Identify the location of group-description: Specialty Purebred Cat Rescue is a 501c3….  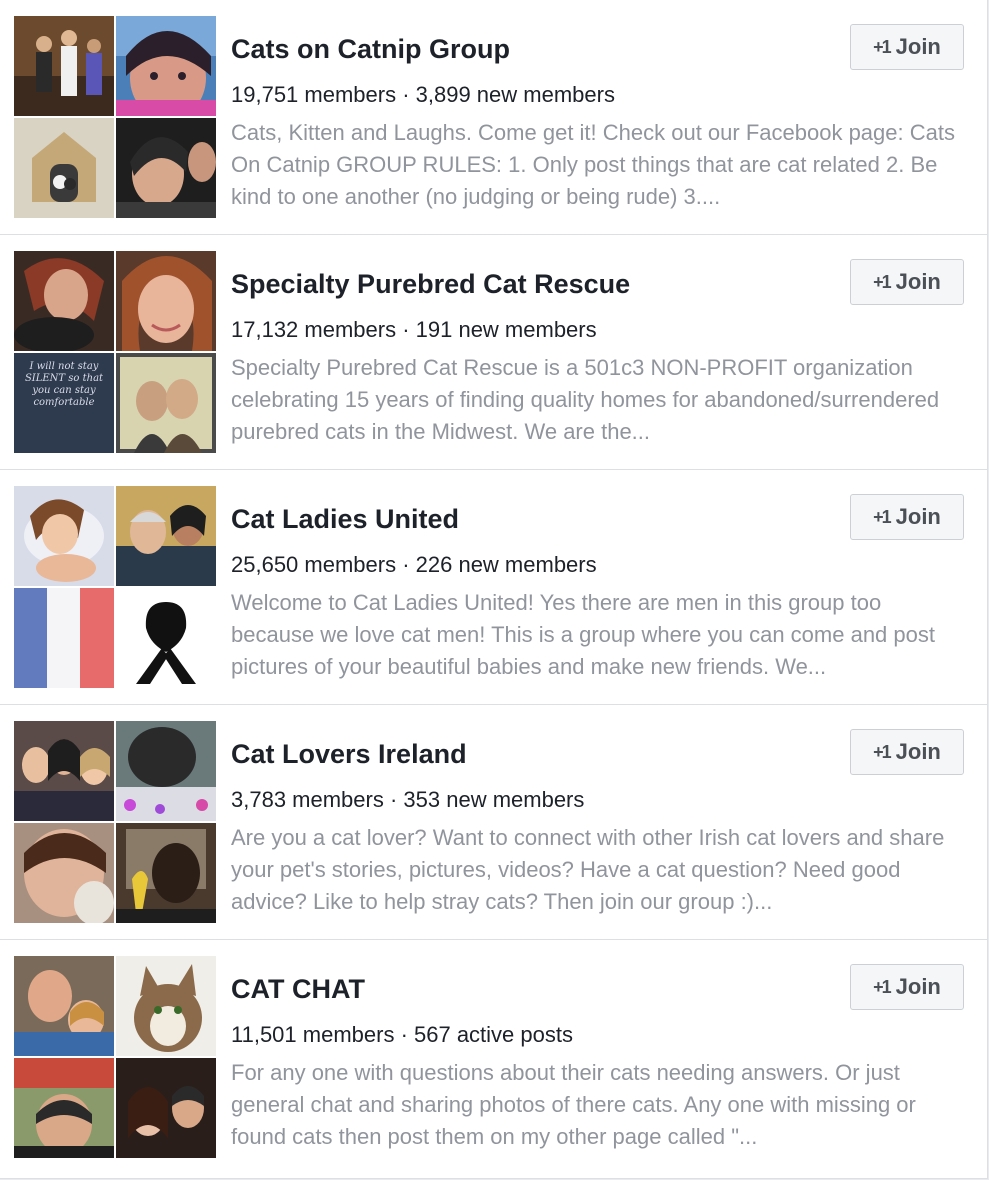
(585, 399).